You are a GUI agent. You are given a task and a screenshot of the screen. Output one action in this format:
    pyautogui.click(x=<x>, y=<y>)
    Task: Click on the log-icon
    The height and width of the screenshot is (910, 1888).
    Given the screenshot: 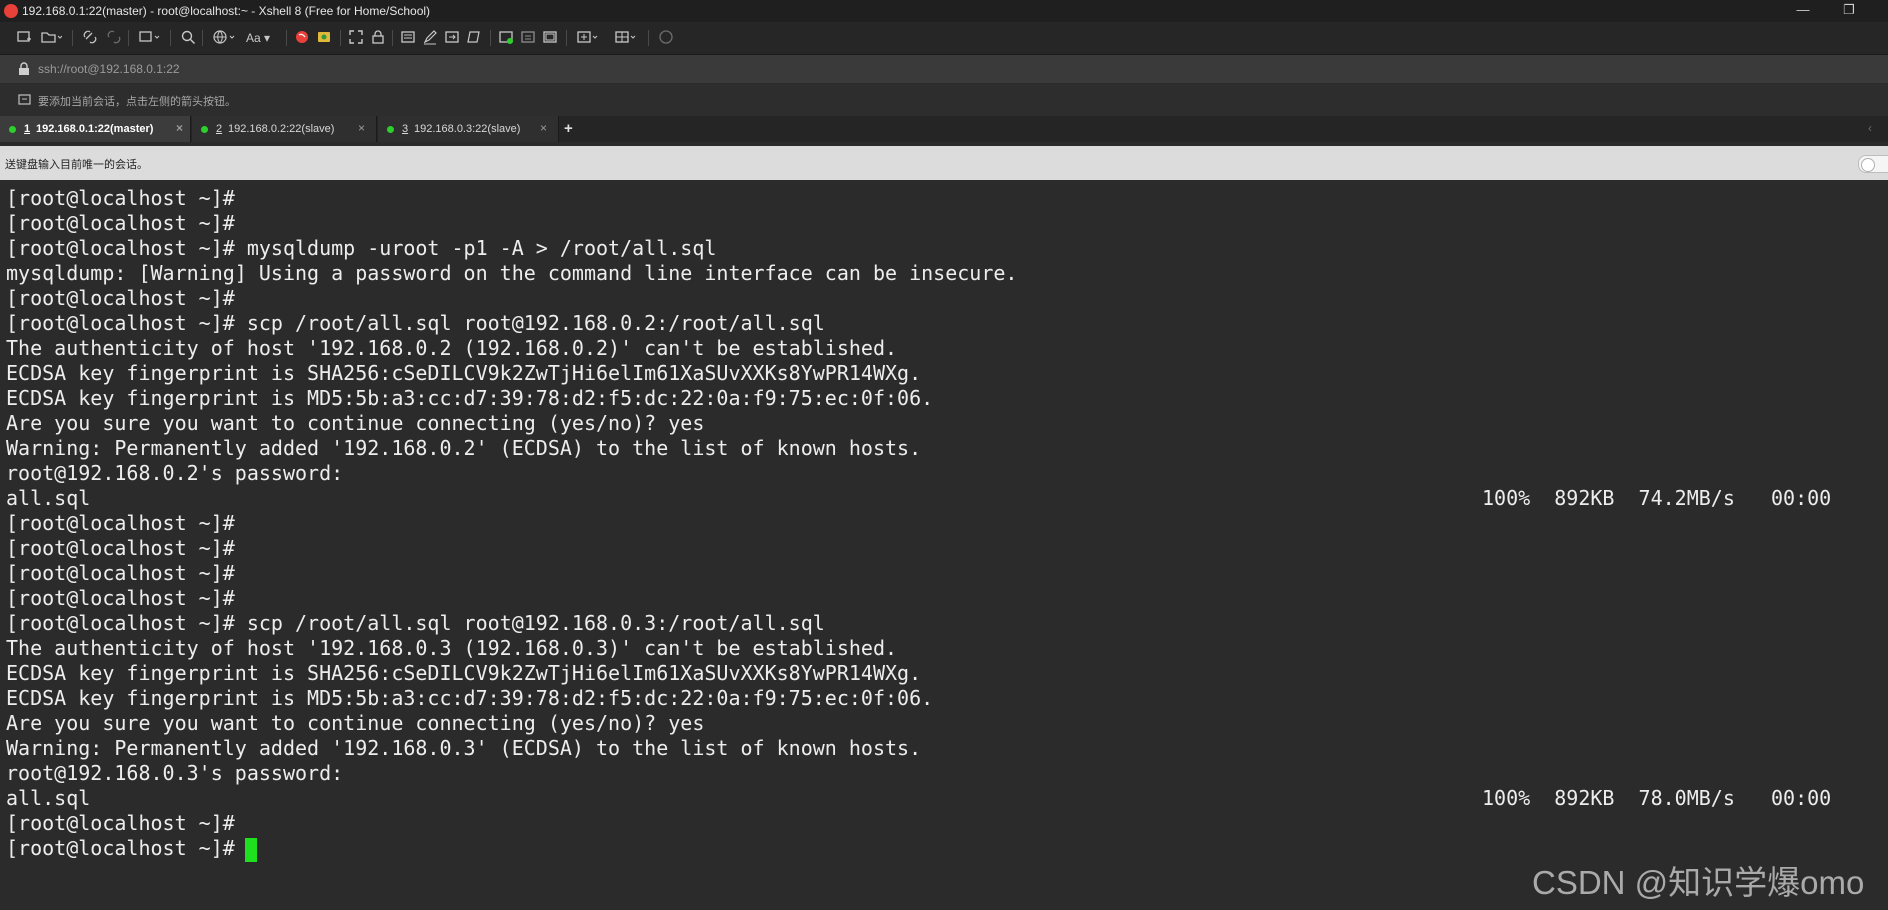 What is the action you would take?
    pyautogui.click(x=550, y=38)
    